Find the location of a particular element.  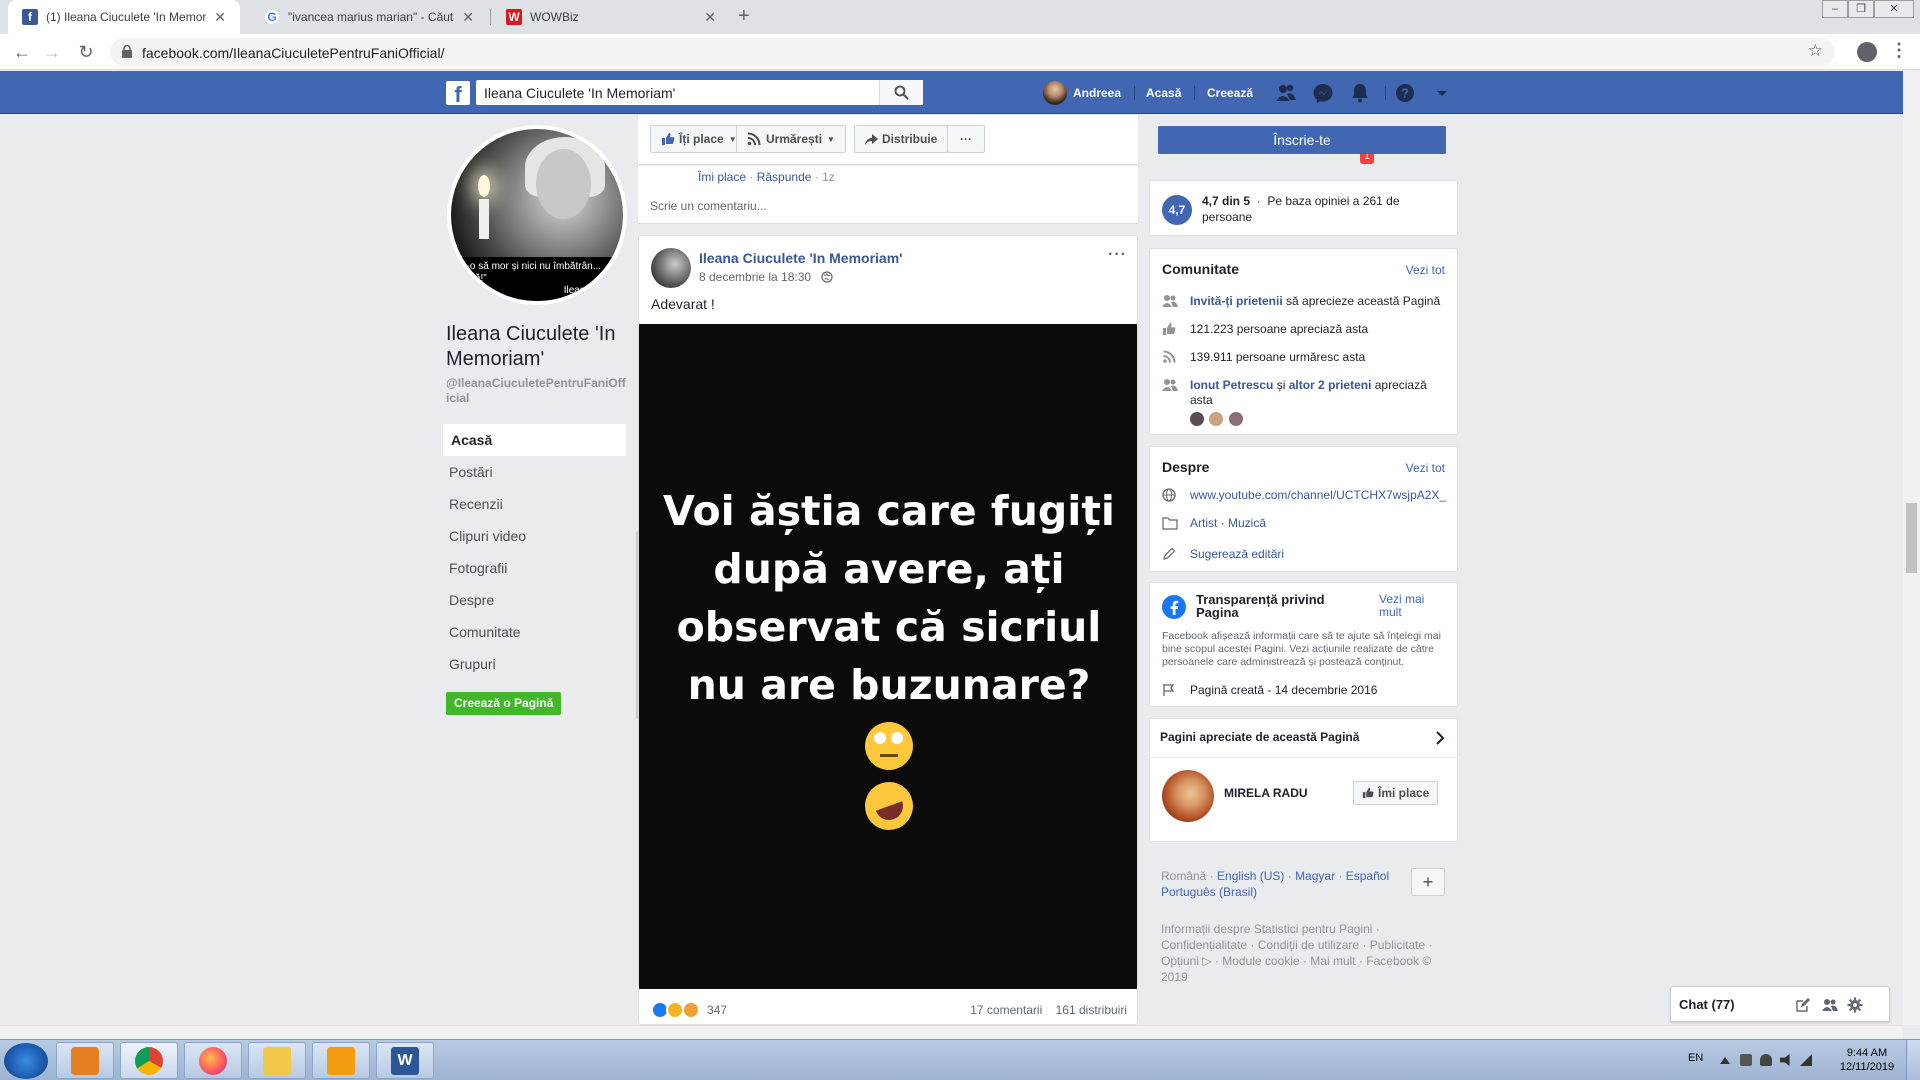

help-icon: ? is located at coordinates (1405, 93).